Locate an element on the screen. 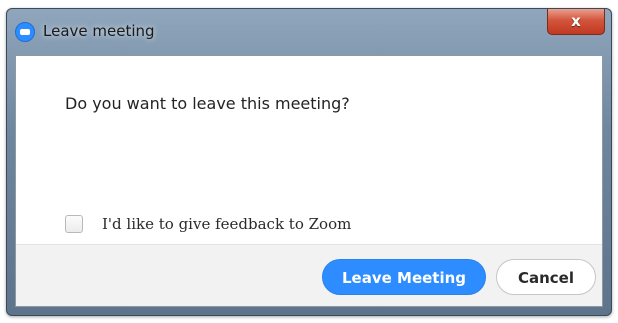 This screenshot has height=323, width=618. window-title: Leave meeting is located at coordinates (99, 31).